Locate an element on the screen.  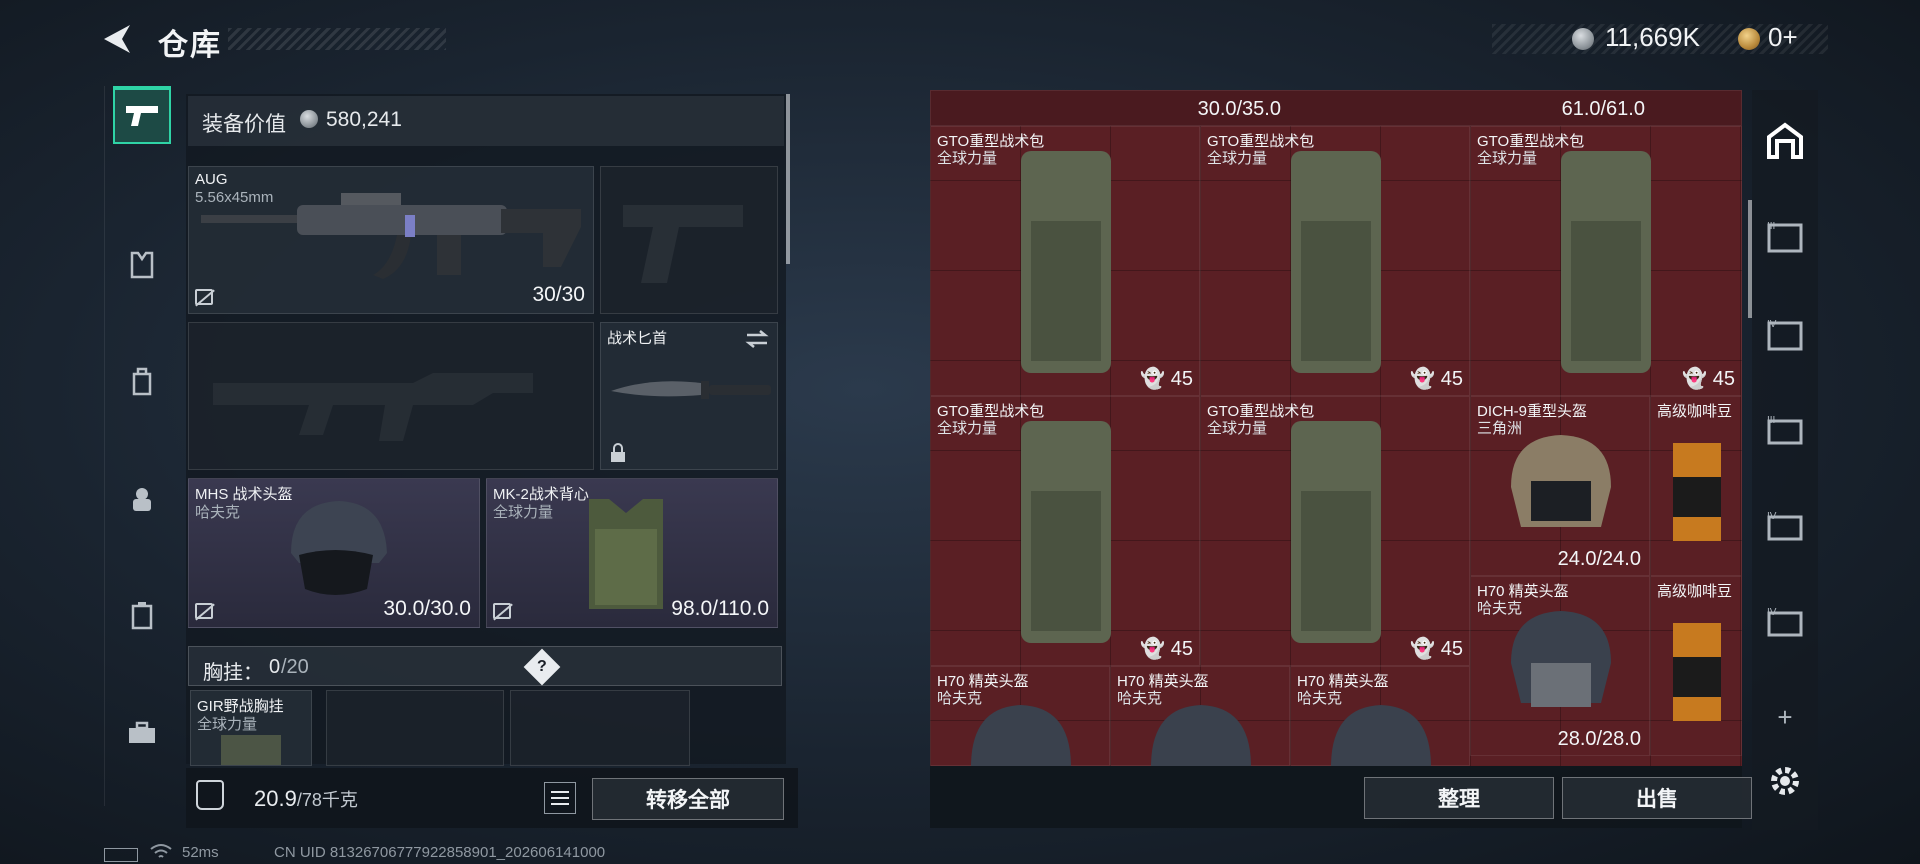
primary-weapon-slot: AUG 5.56x45mm 30/30 is located at coordinates (391, 240).